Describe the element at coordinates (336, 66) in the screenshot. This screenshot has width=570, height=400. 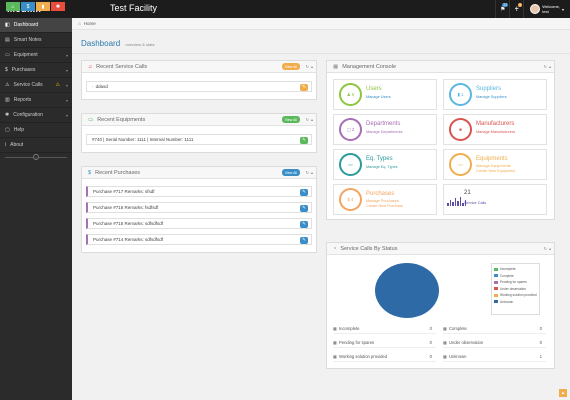
I see `console-icon: ▦` at that location.